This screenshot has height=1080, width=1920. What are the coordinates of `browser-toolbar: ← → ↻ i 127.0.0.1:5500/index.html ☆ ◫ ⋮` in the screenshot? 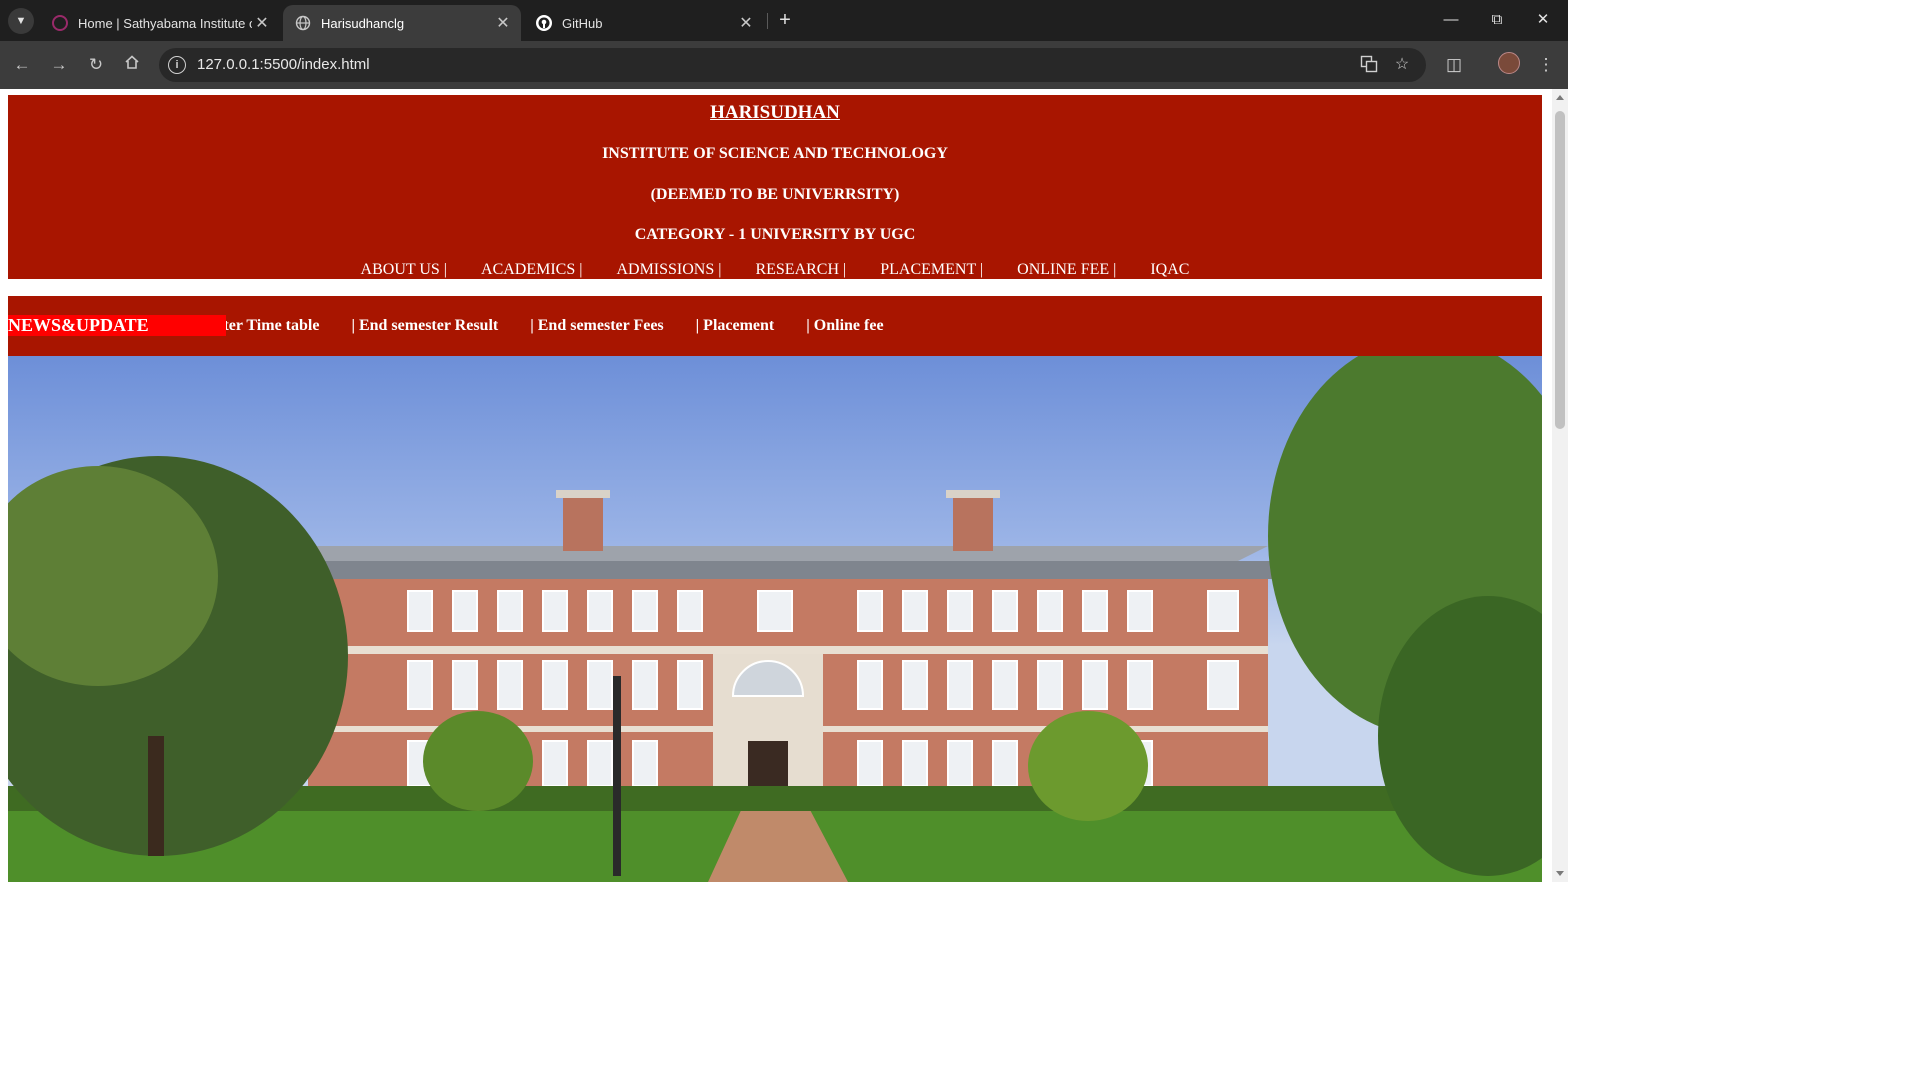 It's located at (784, 65).